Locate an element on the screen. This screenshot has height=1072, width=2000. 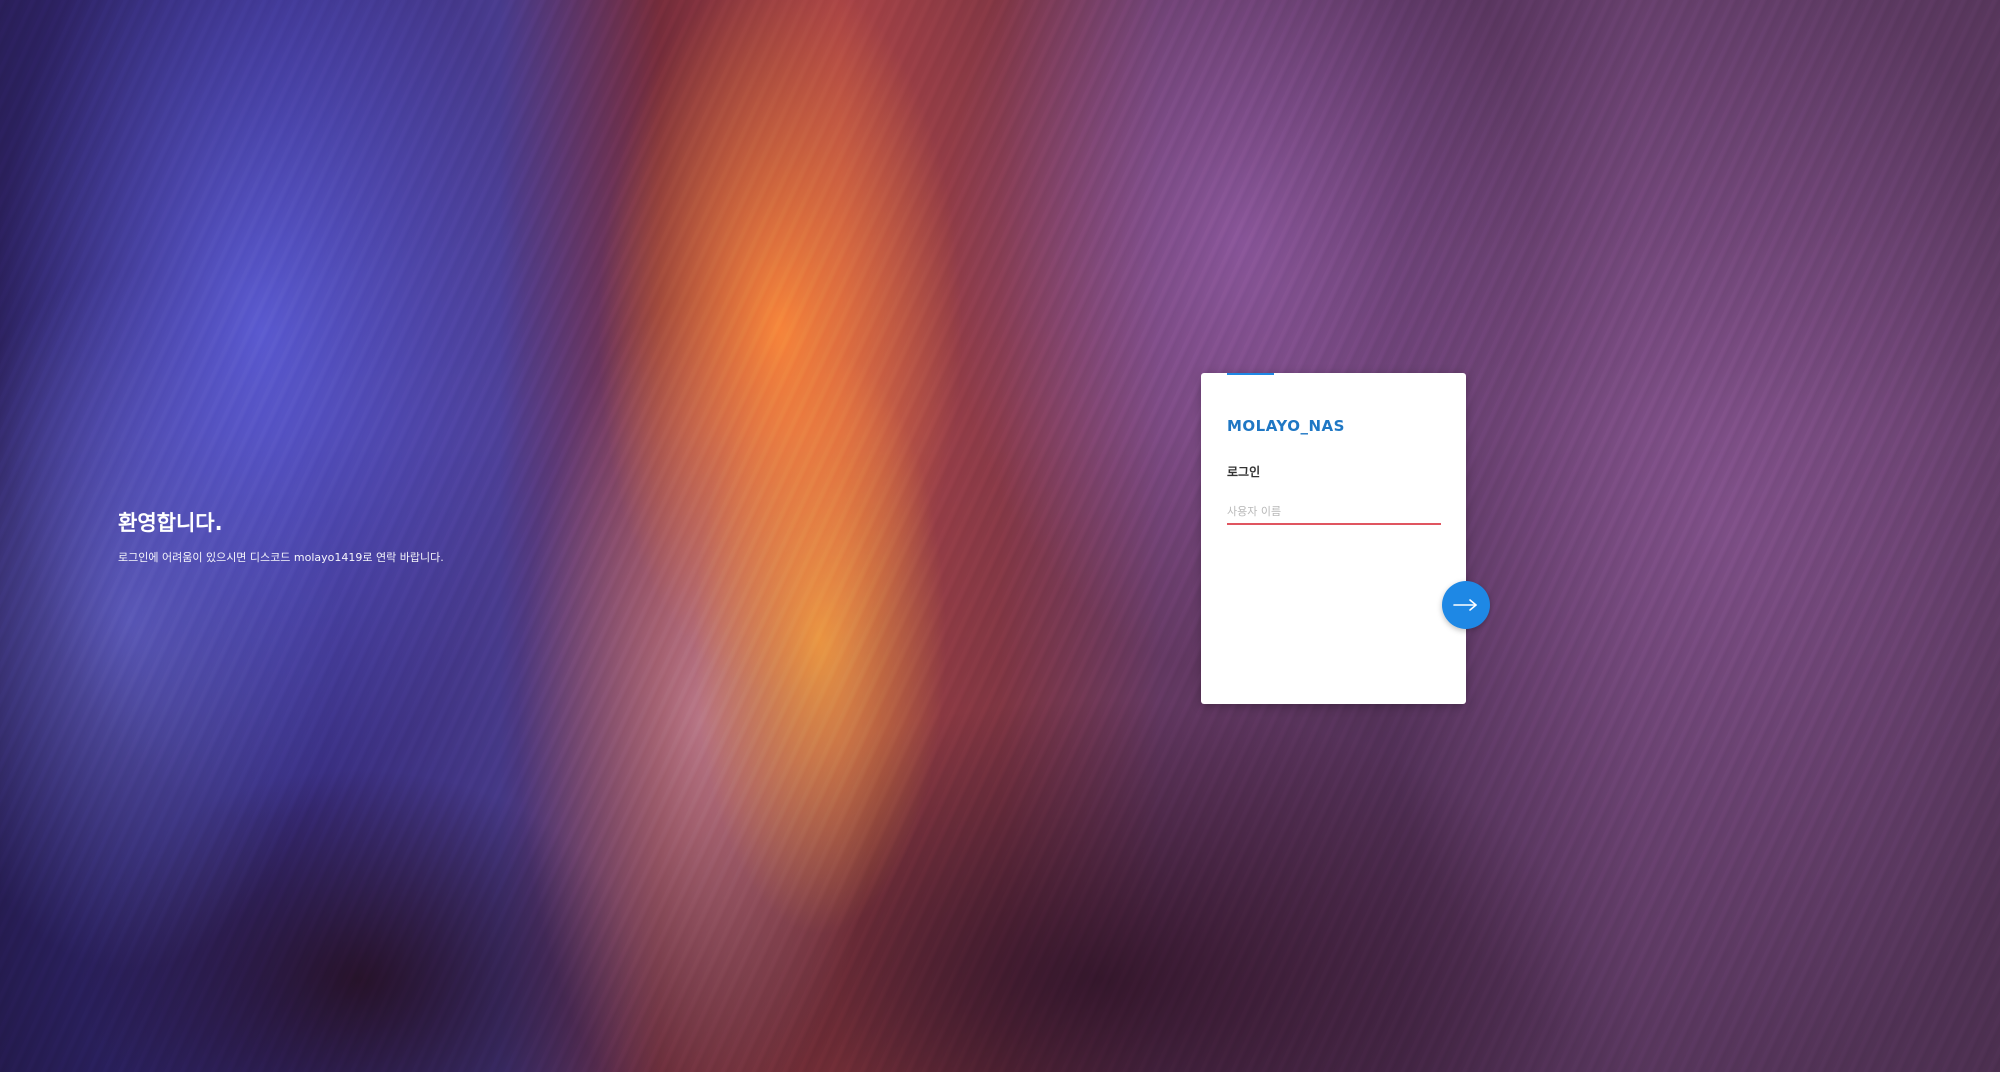
card-accent-bar is located at coordinates (1250, 374).